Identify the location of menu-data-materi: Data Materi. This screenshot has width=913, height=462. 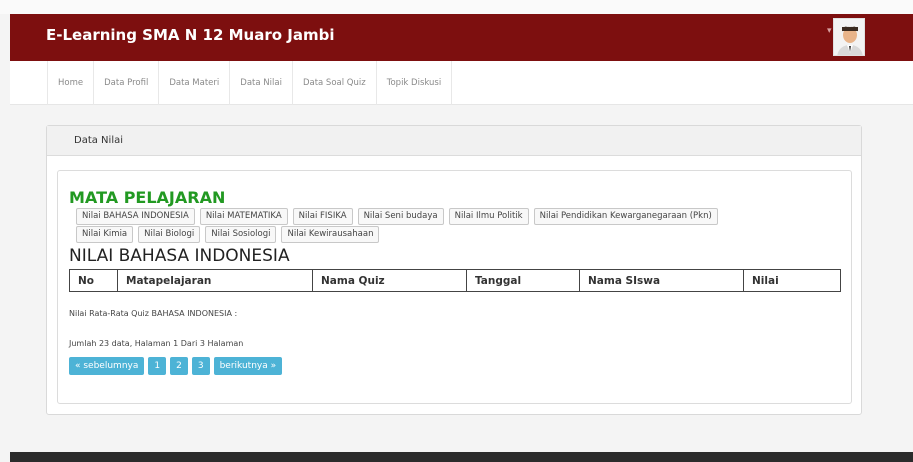
(195, 83).